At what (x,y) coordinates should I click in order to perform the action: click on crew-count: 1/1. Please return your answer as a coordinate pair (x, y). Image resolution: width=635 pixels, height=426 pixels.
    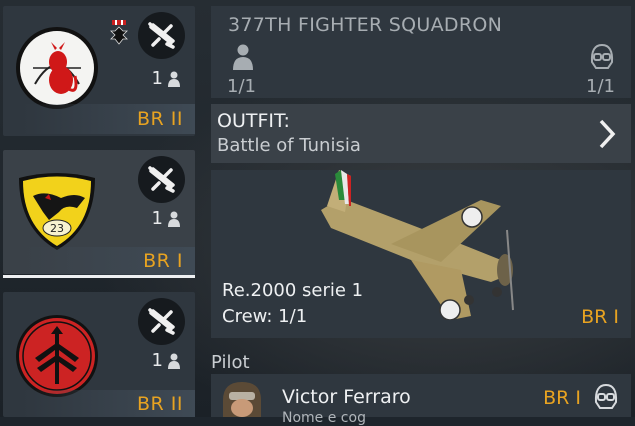
    Looking at the image, I should click on (241, 86).